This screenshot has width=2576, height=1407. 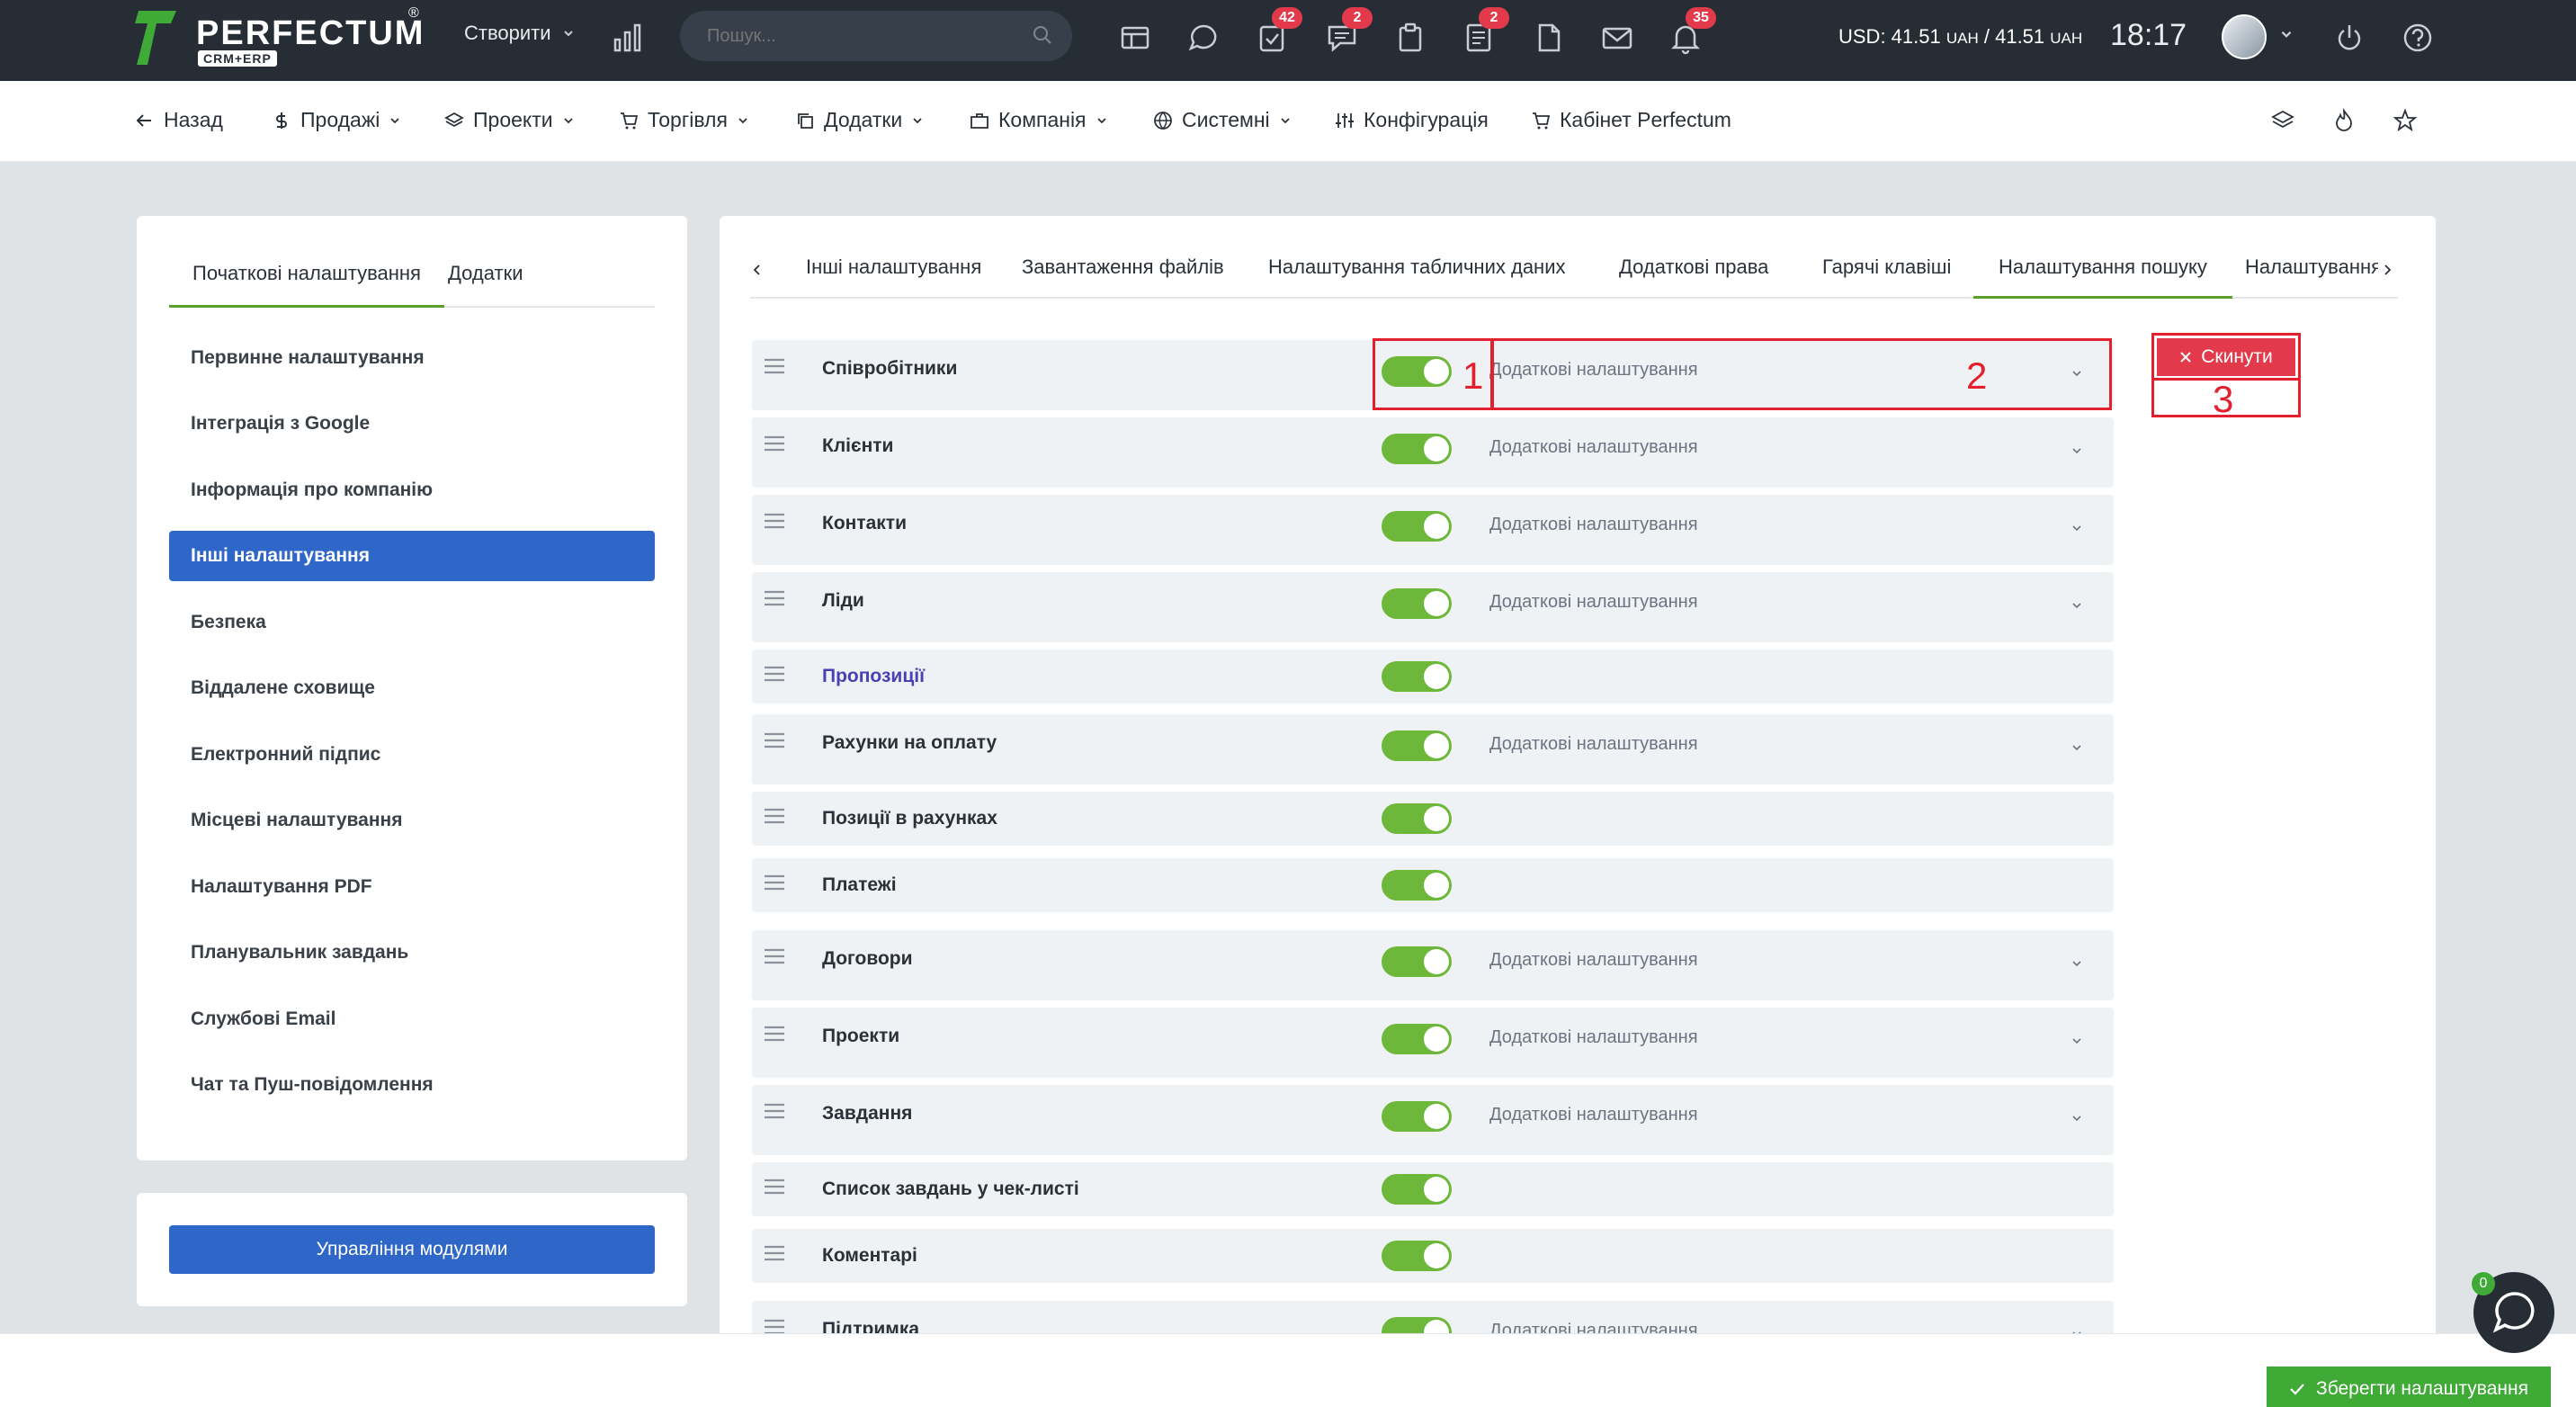 I want to click on layers-icon, so click(x=2282, y=121).